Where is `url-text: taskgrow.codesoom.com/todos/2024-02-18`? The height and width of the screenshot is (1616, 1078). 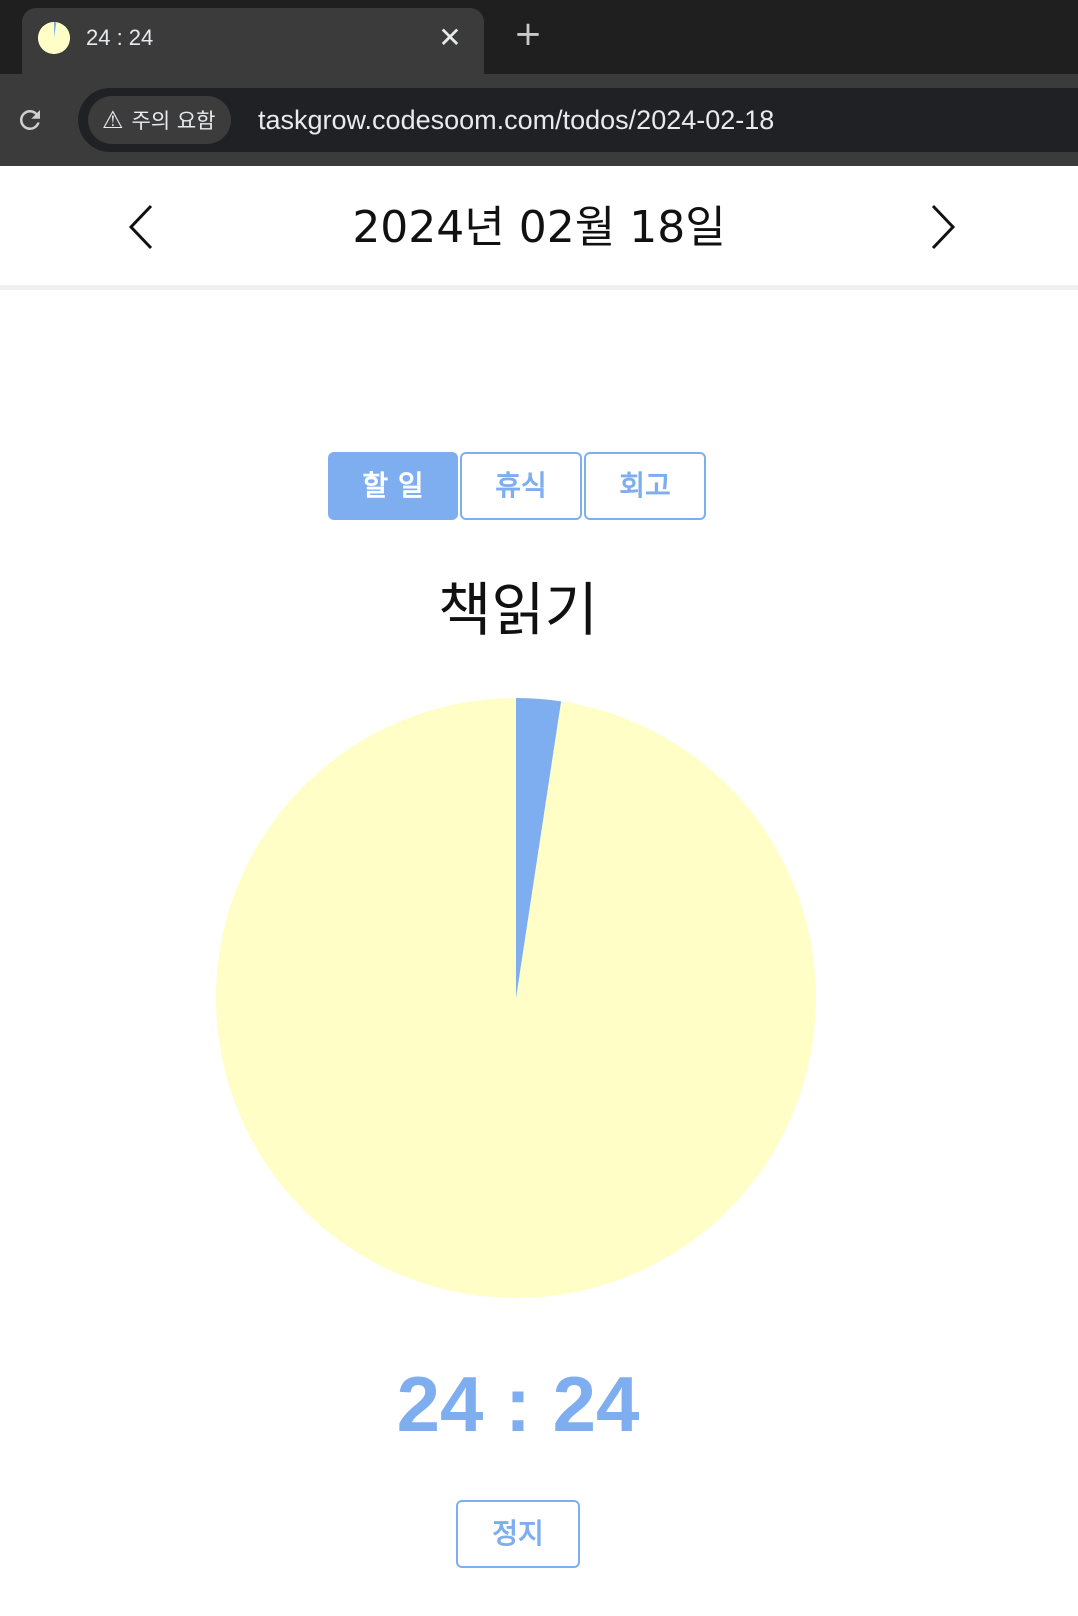 url-text: taskgrow.codesoom.com/todos/2024-02-18 is located at coordinates (516, 120).